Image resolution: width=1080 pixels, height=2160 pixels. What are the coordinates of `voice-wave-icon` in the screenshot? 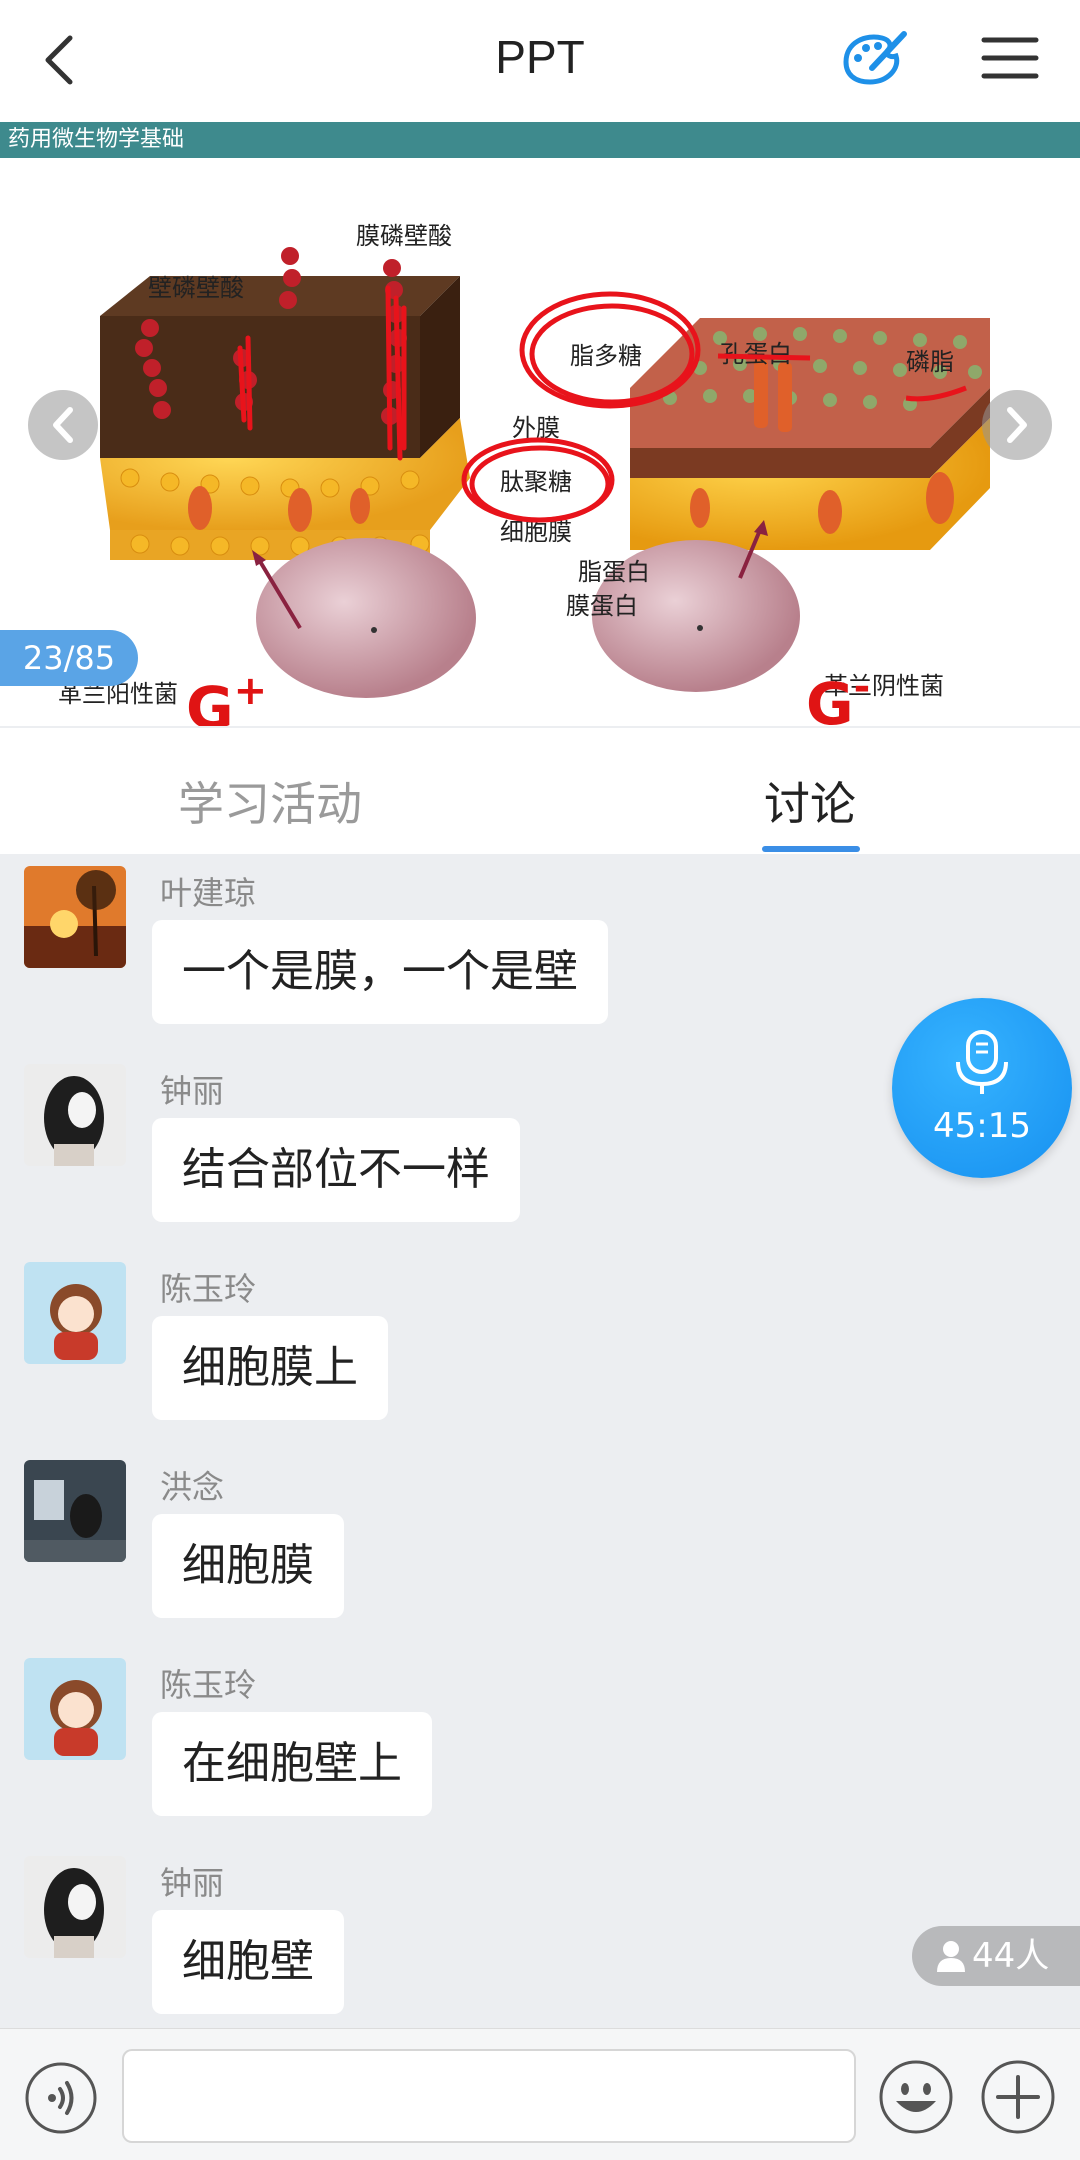 It's located at (61, 2098).